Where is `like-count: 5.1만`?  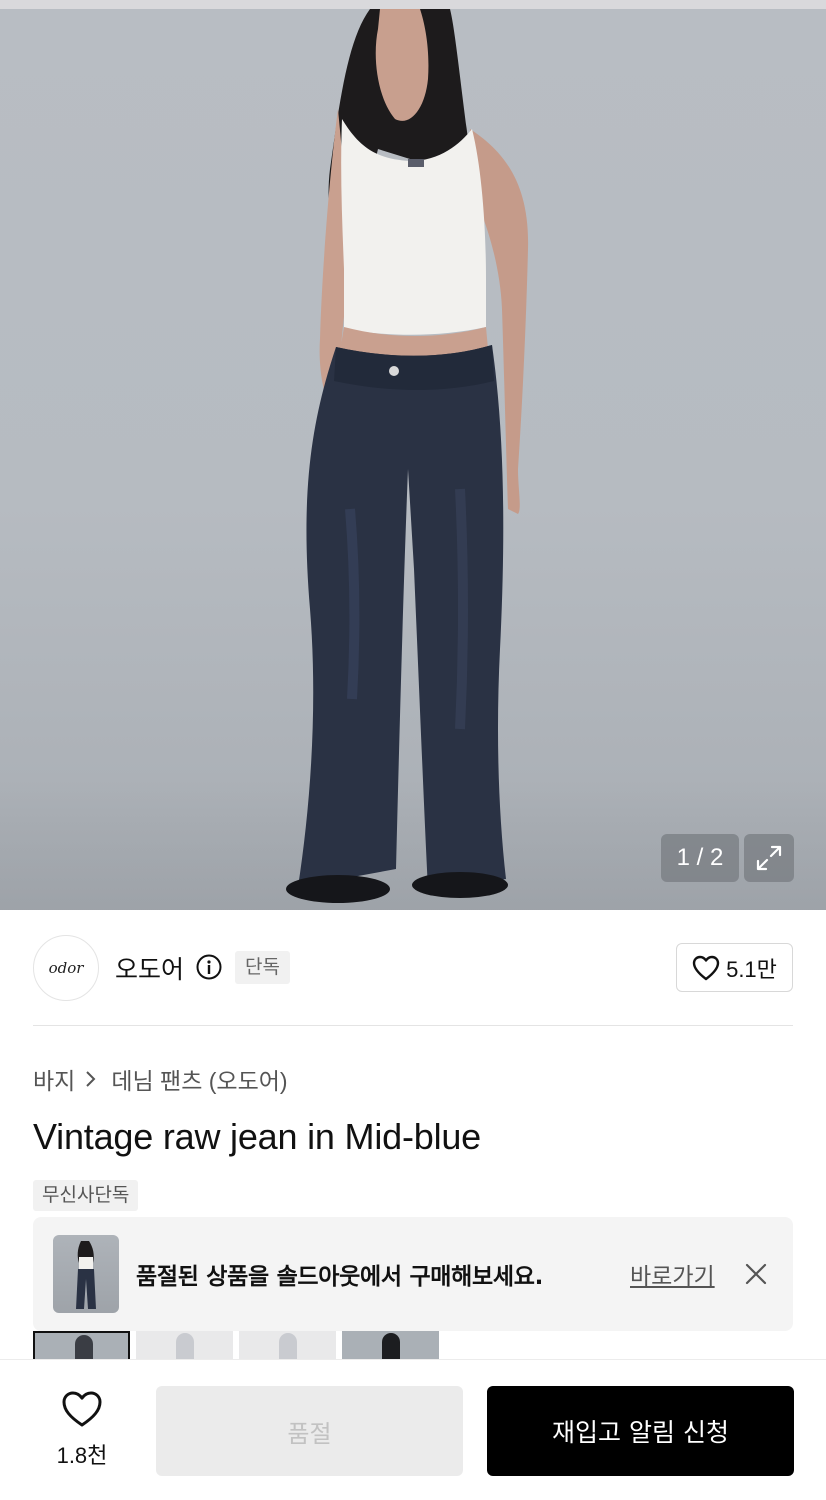
like-count: 5.1만 is located at coordinates (751, 969).